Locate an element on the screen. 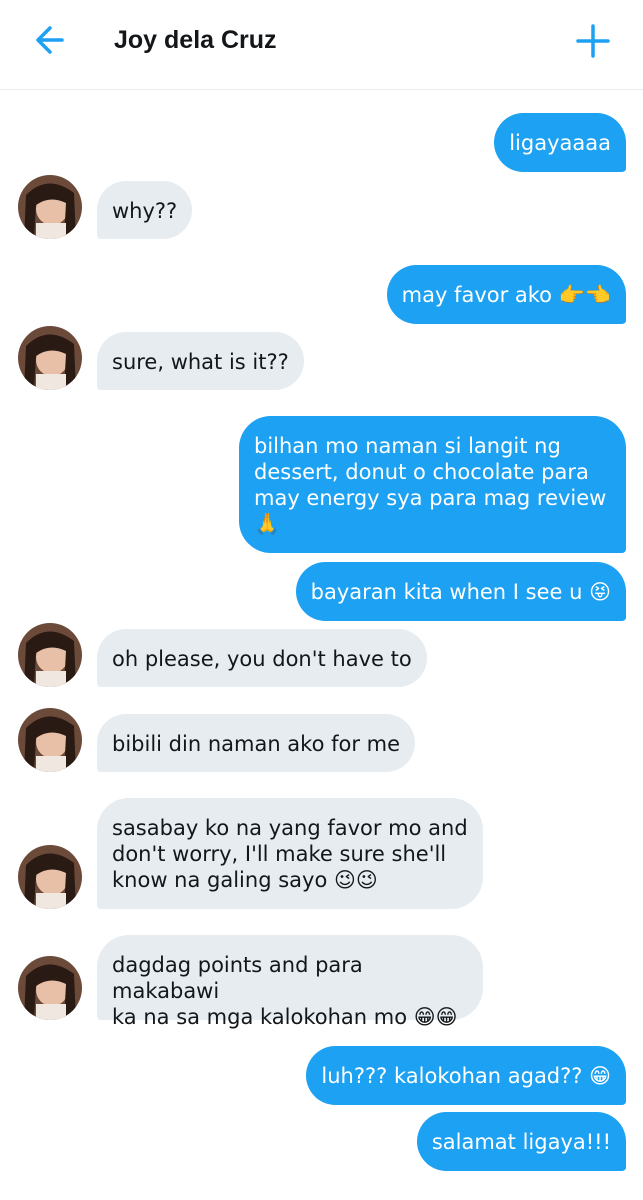 Image resolution: width=643 pixels, height=1200 pixels. conversation-title: Joy dela Cruz is located at coordinates (195, 40).